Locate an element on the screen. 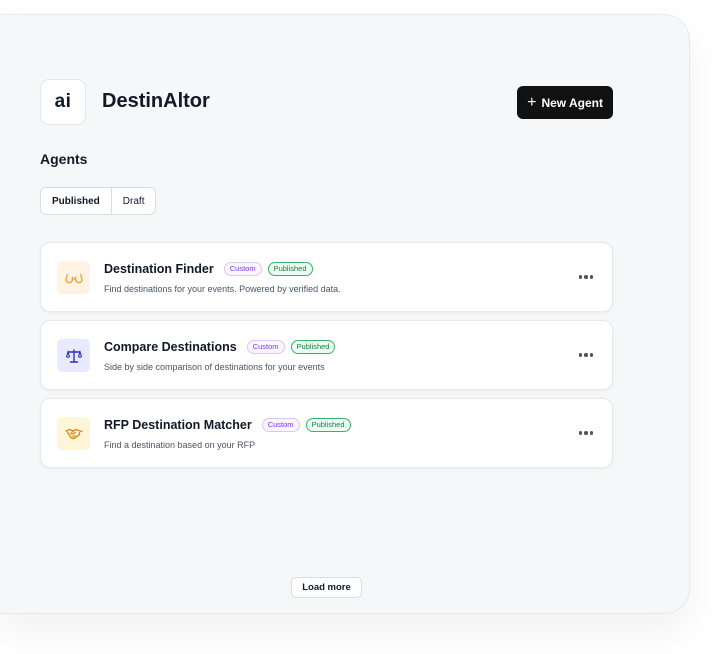 This screenshot has width=717, height=654. handshake-icon-graphic is located at coordinates (73, 433).